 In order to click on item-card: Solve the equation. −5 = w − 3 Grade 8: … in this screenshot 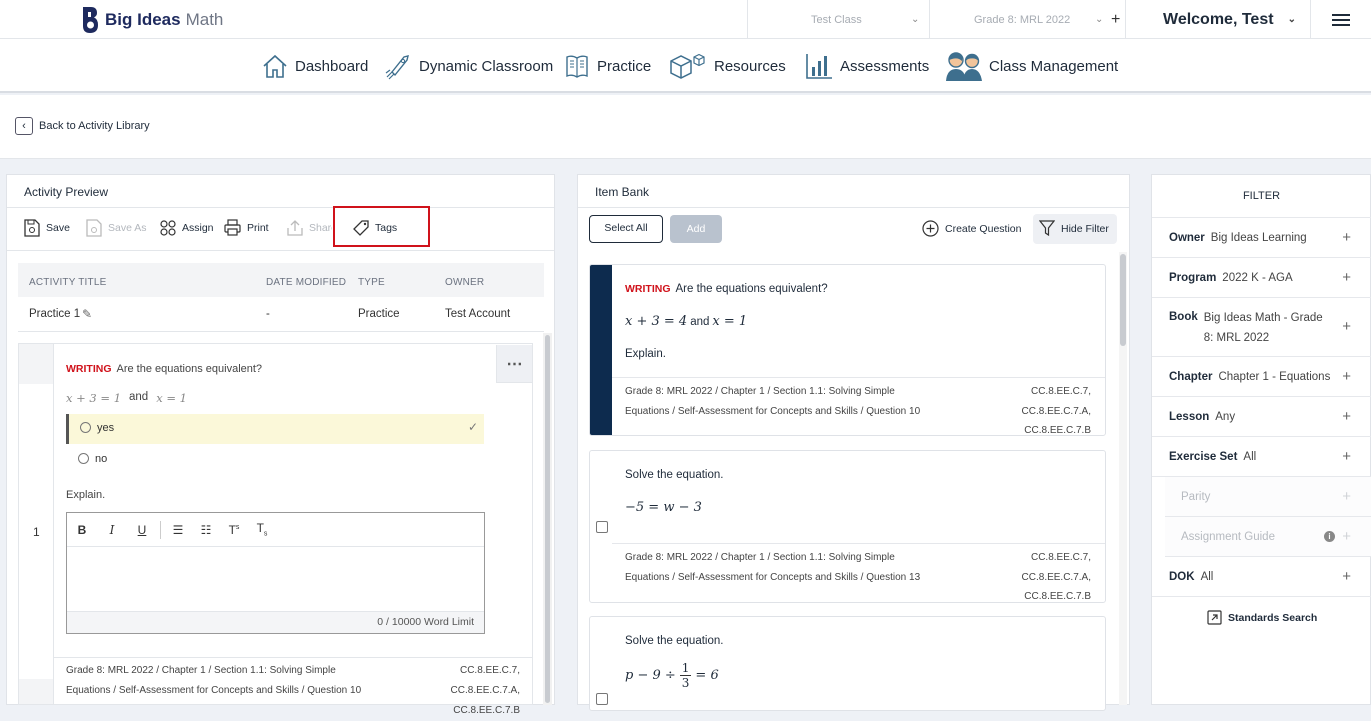, I will do `click(847, 526)`.